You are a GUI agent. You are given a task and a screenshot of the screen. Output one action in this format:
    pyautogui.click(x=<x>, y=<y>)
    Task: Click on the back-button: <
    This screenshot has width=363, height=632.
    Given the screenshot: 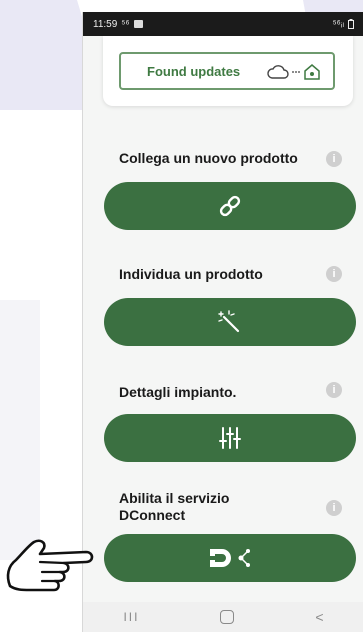 What is the action you would take?
    pyautogui.click(x=319, y=617)
    